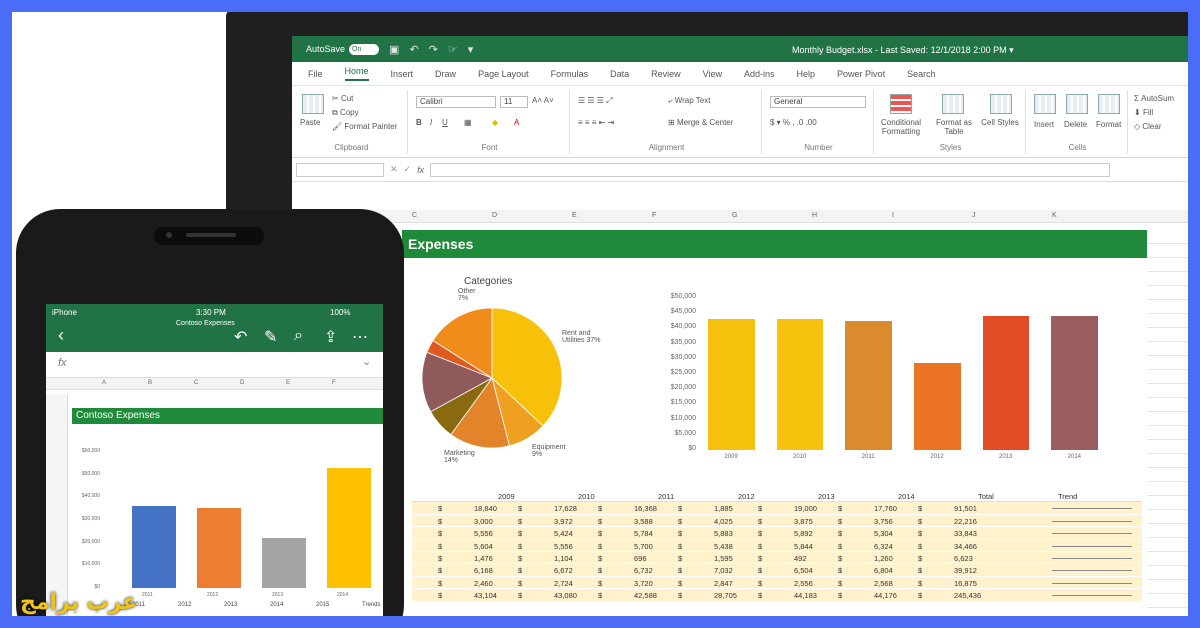 The height and width of the screenshot is (628, 1200). I want to click on font-color-icon: A, so click(516, 122).